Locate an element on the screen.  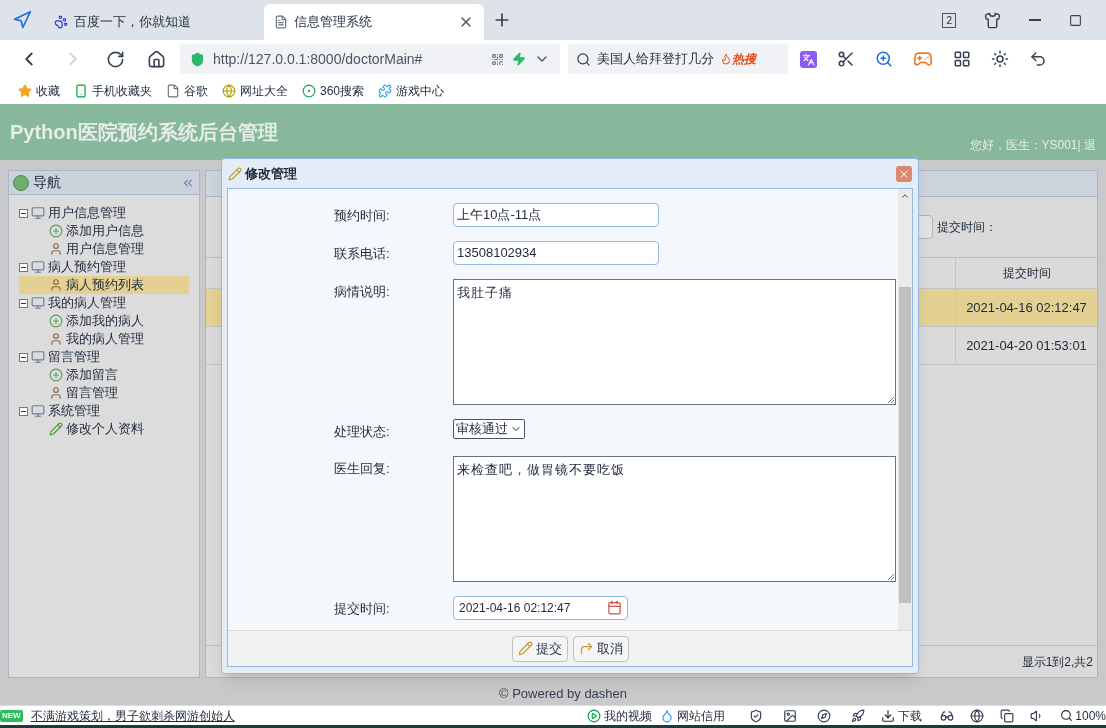
field-label: 提交时间: is located at coordinates (362, 608).